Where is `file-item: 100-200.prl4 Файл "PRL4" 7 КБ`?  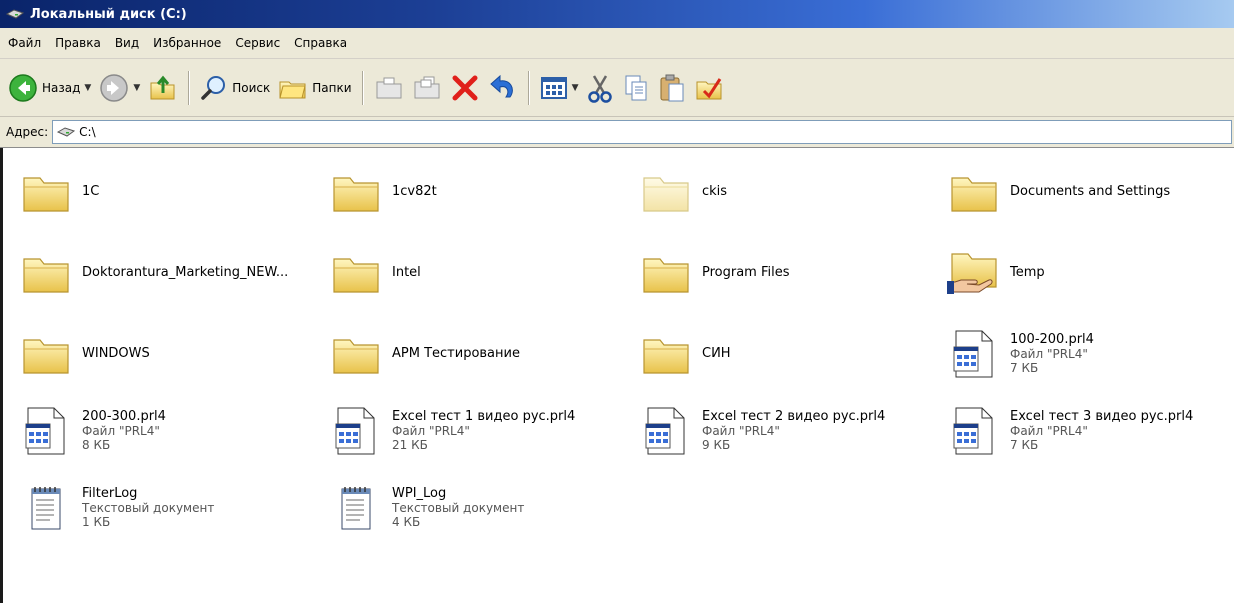 file-item: 100-200.prl4 Файл "PRL4" 7 КБ is located at coordinates (1090, 354).